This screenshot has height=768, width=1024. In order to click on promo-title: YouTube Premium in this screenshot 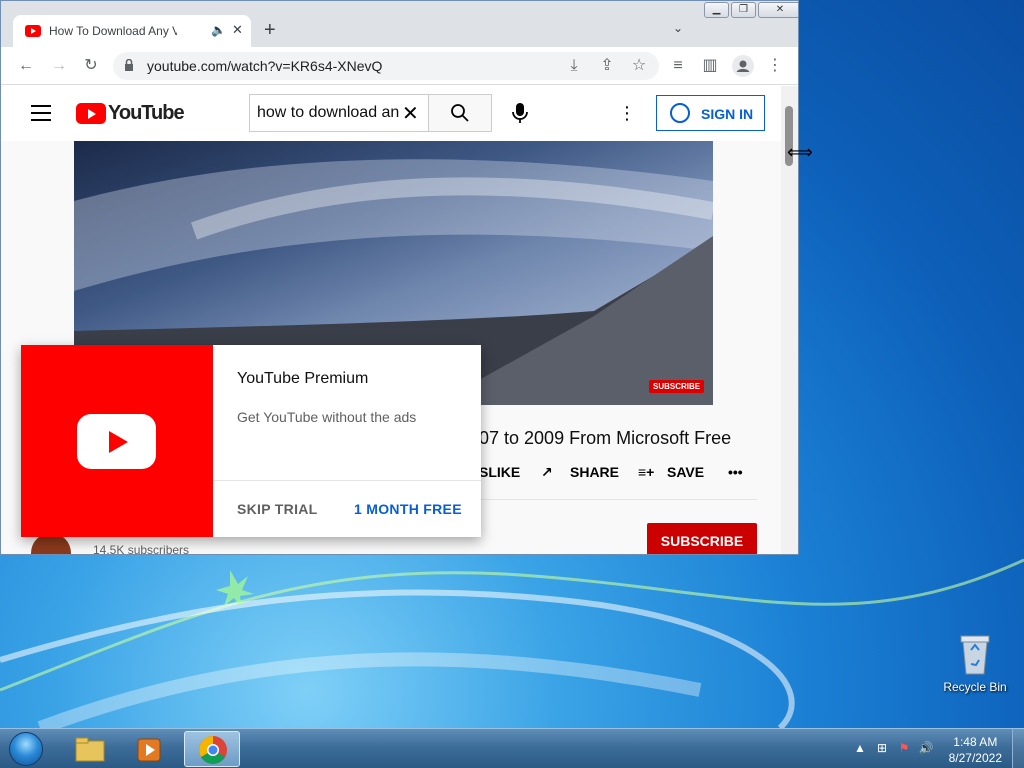, I will do `click(303, 378)`.